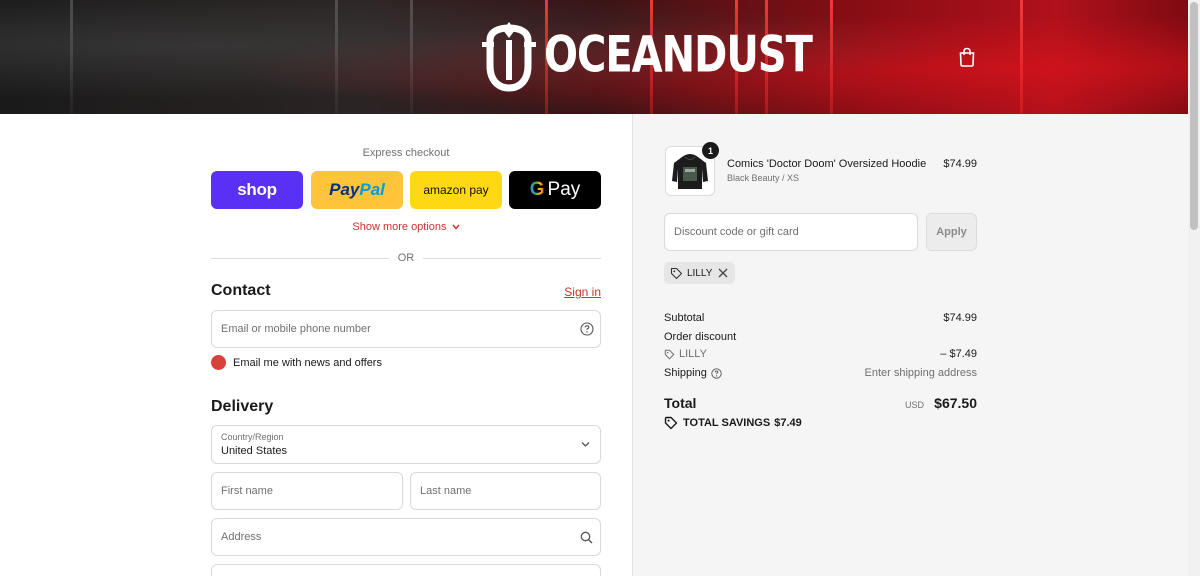 This screenshot has height=576, width=1200. What do you see at coordinates (763, 178) in the screenshot?
I see `product-variant: Black Beauty / XS` at bounding box center [763, 178].